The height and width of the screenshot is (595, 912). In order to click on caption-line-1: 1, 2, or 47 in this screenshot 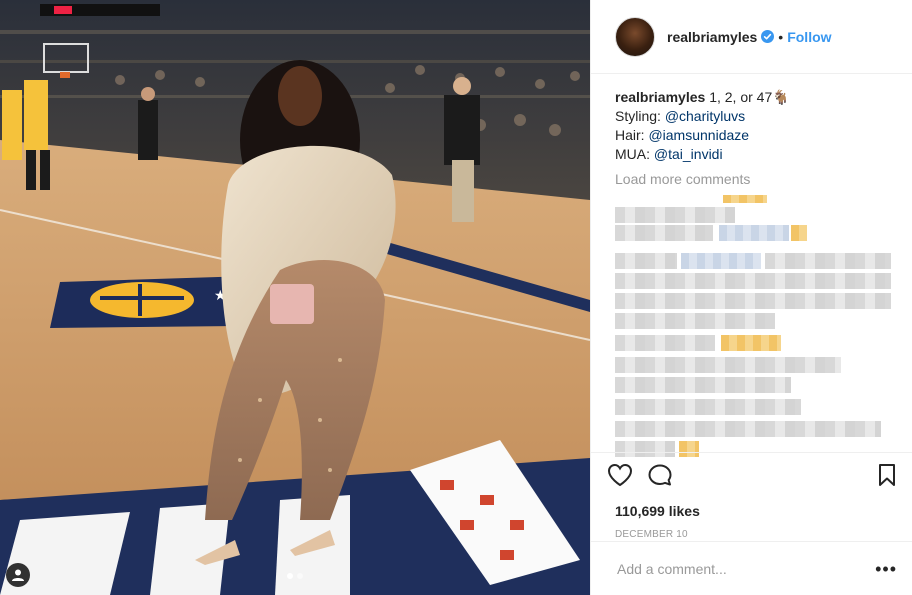, I will do `click(741, 97)`.